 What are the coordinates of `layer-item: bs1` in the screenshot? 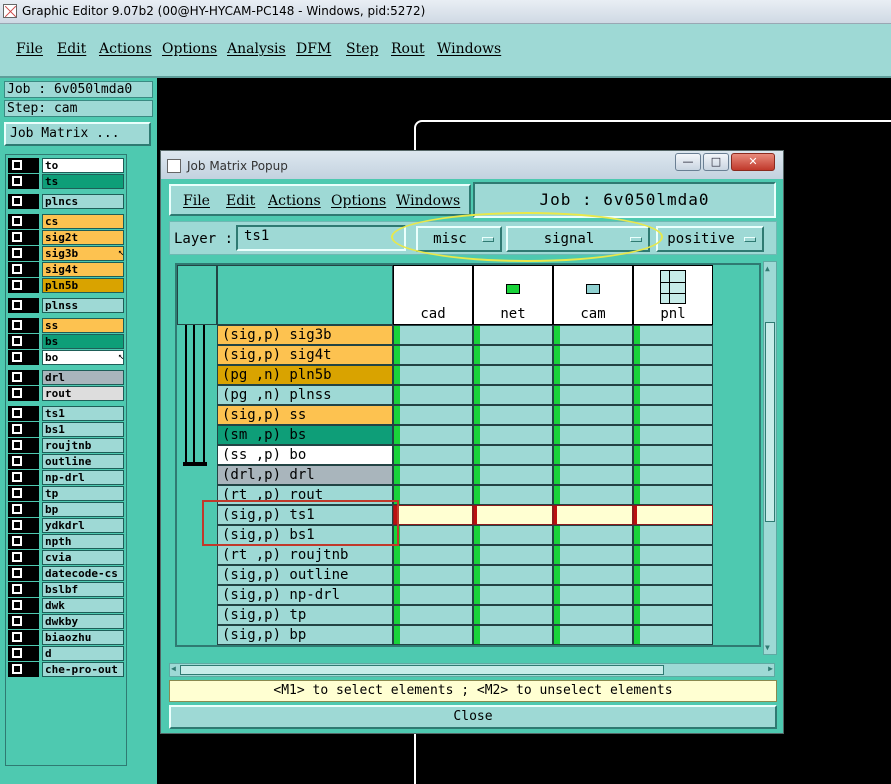 It's located at (67, 429).